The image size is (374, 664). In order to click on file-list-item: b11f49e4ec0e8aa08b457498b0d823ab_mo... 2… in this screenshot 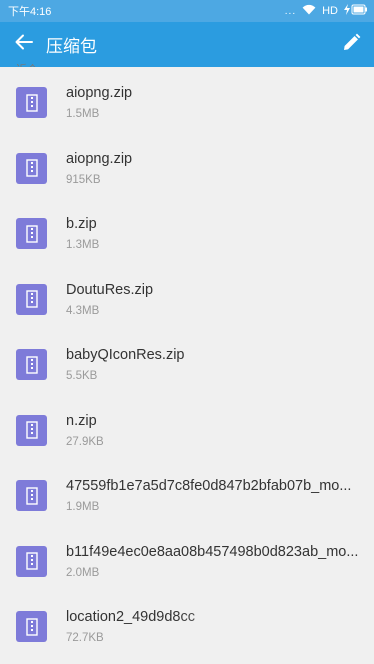, I will do `click(187, 562)`.